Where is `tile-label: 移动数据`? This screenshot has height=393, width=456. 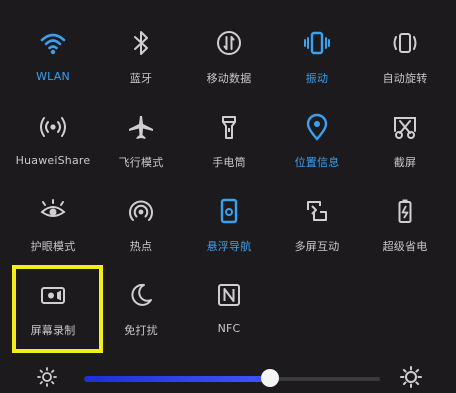 tile-label: 移动数据 is located at coordinates (229, 78).